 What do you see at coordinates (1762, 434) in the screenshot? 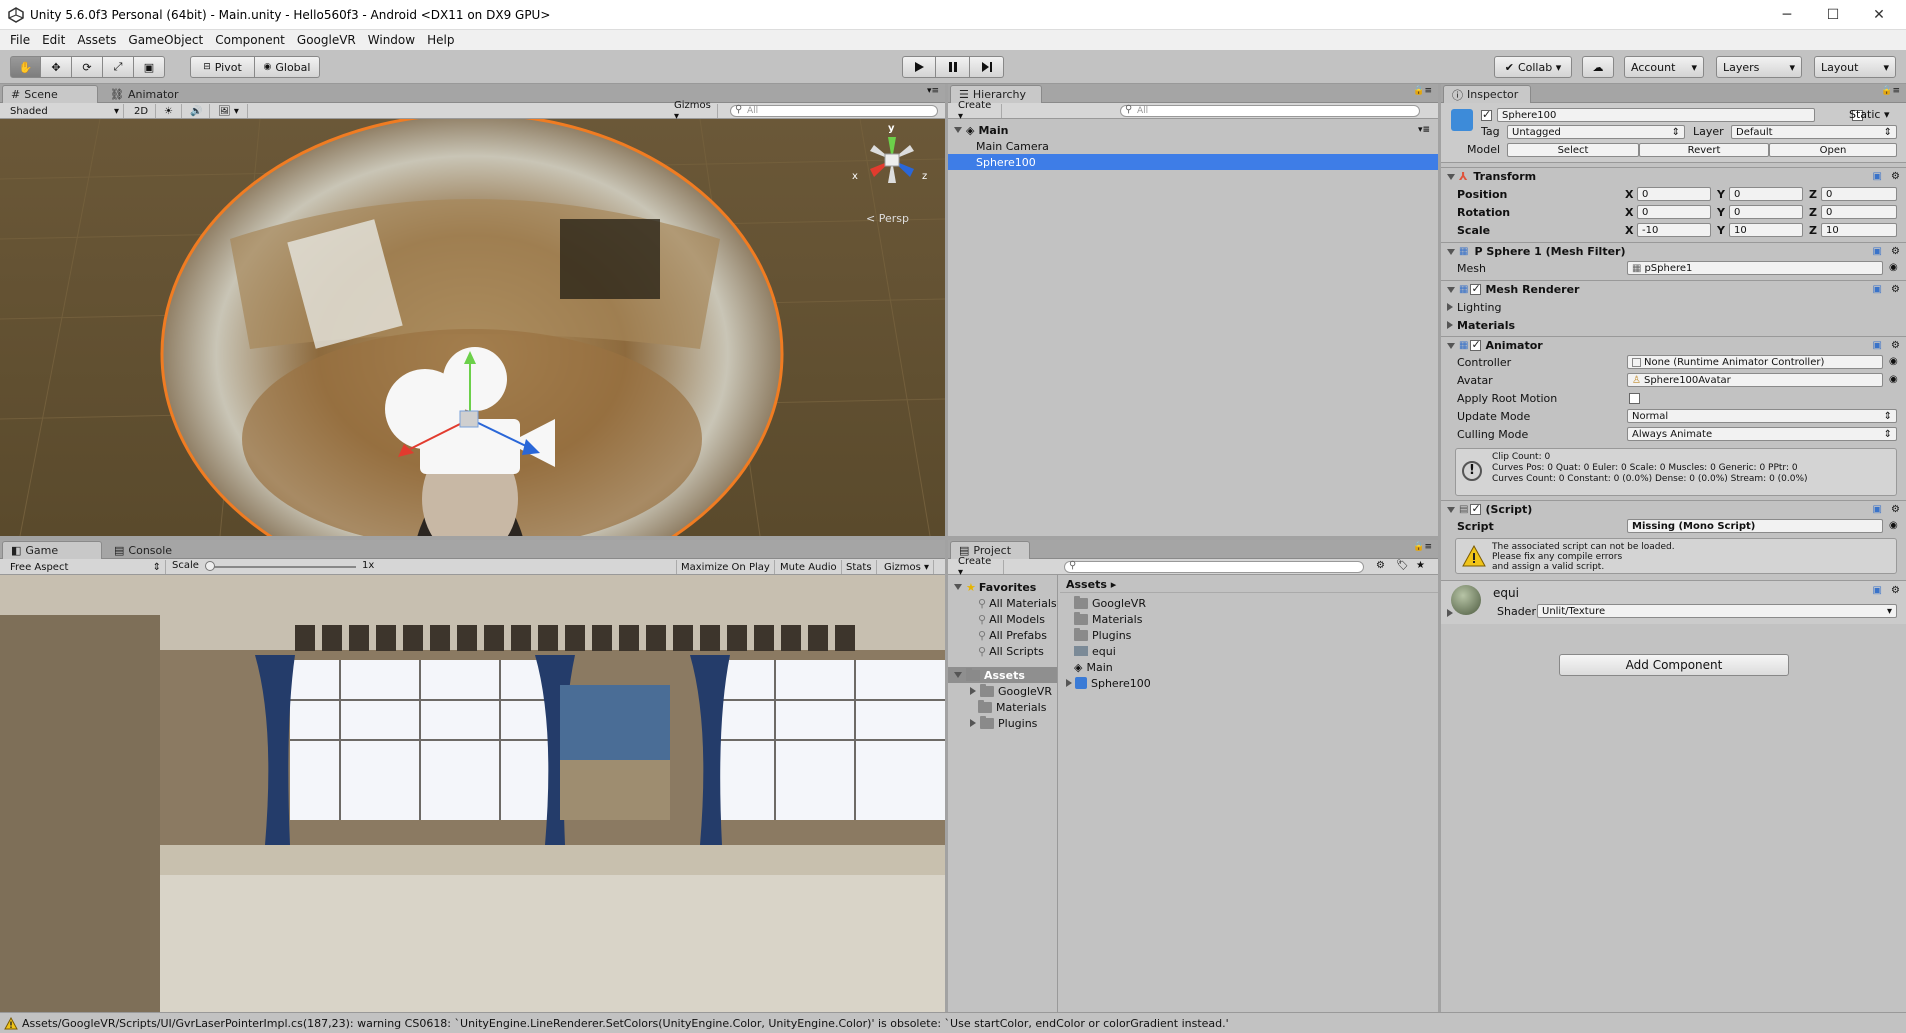
I see `culling-mode-dropdown: Always Animate ⇕` at bounding box center [1762, 434].